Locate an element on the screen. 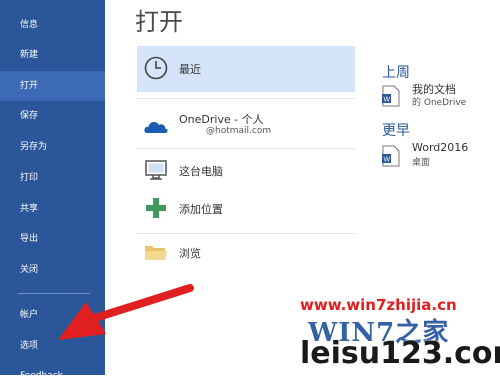  recent-document: W 我的文档 的 OneDrive is located at coordinates (439, 99).